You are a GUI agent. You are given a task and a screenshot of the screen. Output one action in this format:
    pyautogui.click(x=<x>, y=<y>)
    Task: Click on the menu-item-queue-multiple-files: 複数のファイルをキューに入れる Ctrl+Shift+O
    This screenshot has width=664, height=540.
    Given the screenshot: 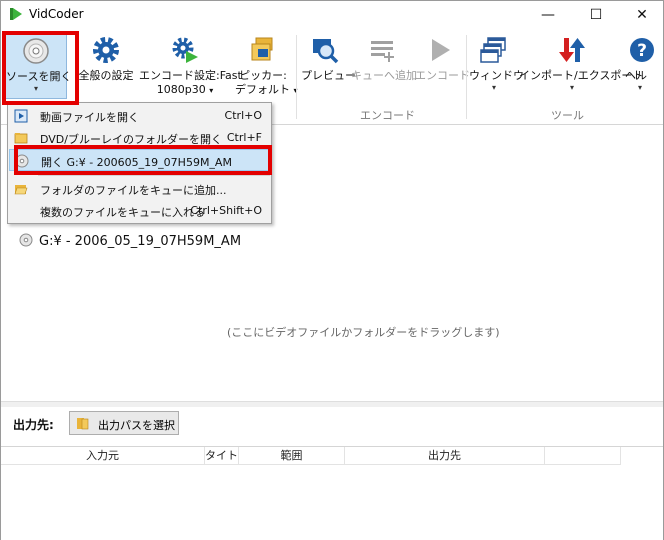 What is the action you would take?
    pyautogui.click(x=139, y=211)
    